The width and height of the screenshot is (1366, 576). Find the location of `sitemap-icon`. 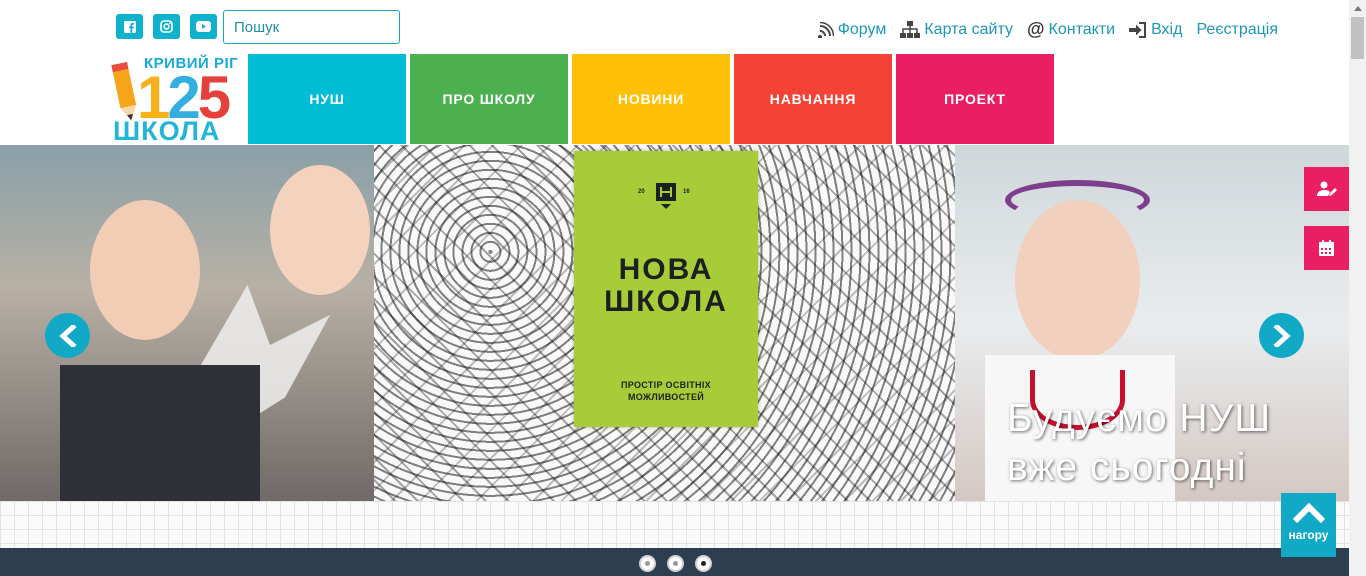

sitemap-icon is located at coordinates (910, 29).